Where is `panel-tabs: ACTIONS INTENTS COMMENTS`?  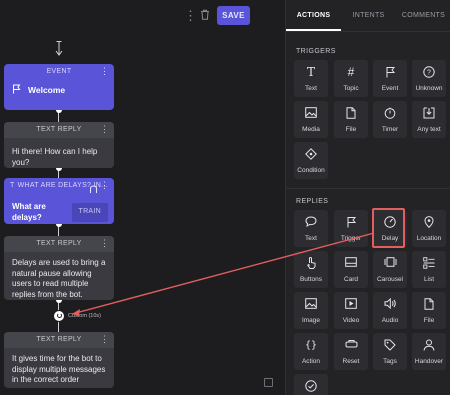
panel-tabs: ACTIONS INTENTS COMMENTS is located at coordinates (368, 16).